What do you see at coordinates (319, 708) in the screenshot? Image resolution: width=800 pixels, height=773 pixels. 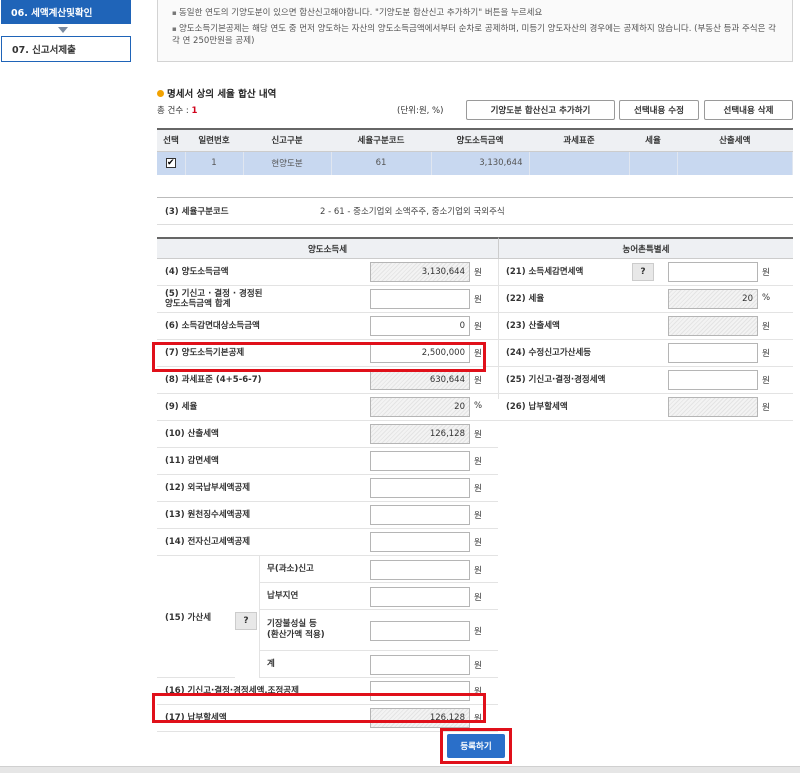 I see `highlight-payable-tax` at bounding box center [319, 708].